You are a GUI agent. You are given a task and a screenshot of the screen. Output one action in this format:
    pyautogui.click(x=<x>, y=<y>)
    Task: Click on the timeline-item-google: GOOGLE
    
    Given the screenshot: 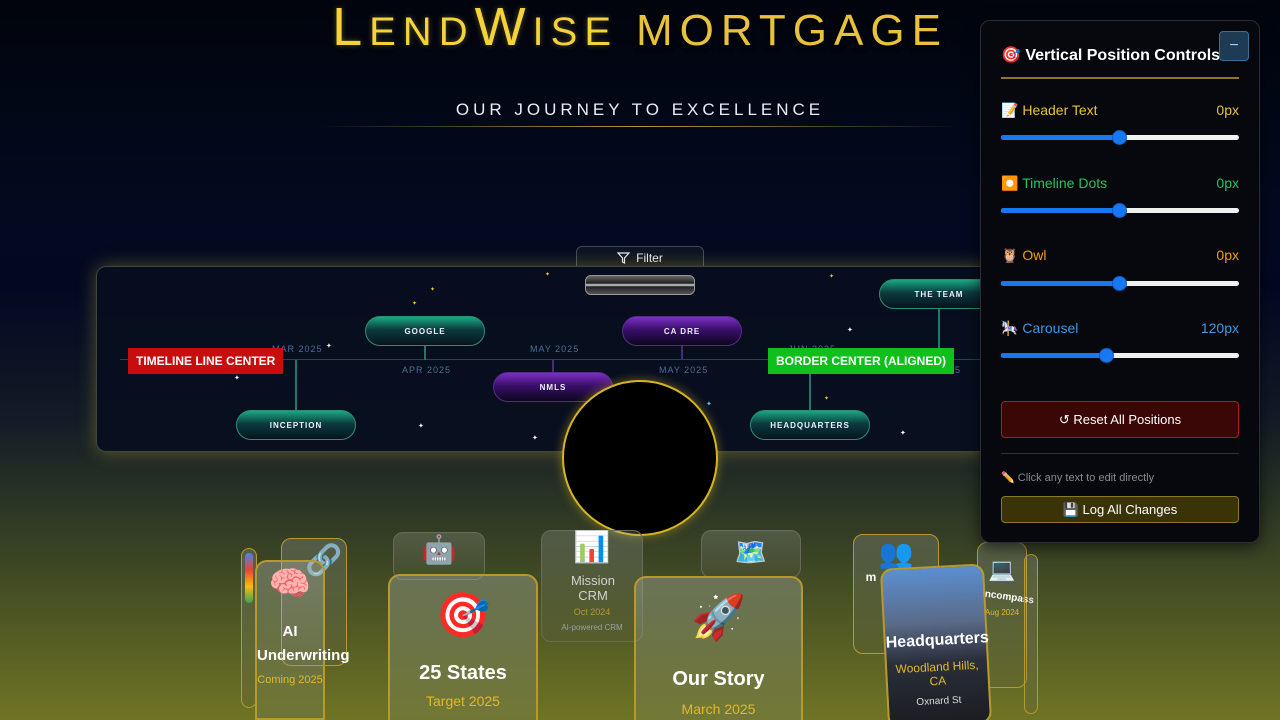 What is the action you would take?
    pyautogui.click(x=425, y=331)
    